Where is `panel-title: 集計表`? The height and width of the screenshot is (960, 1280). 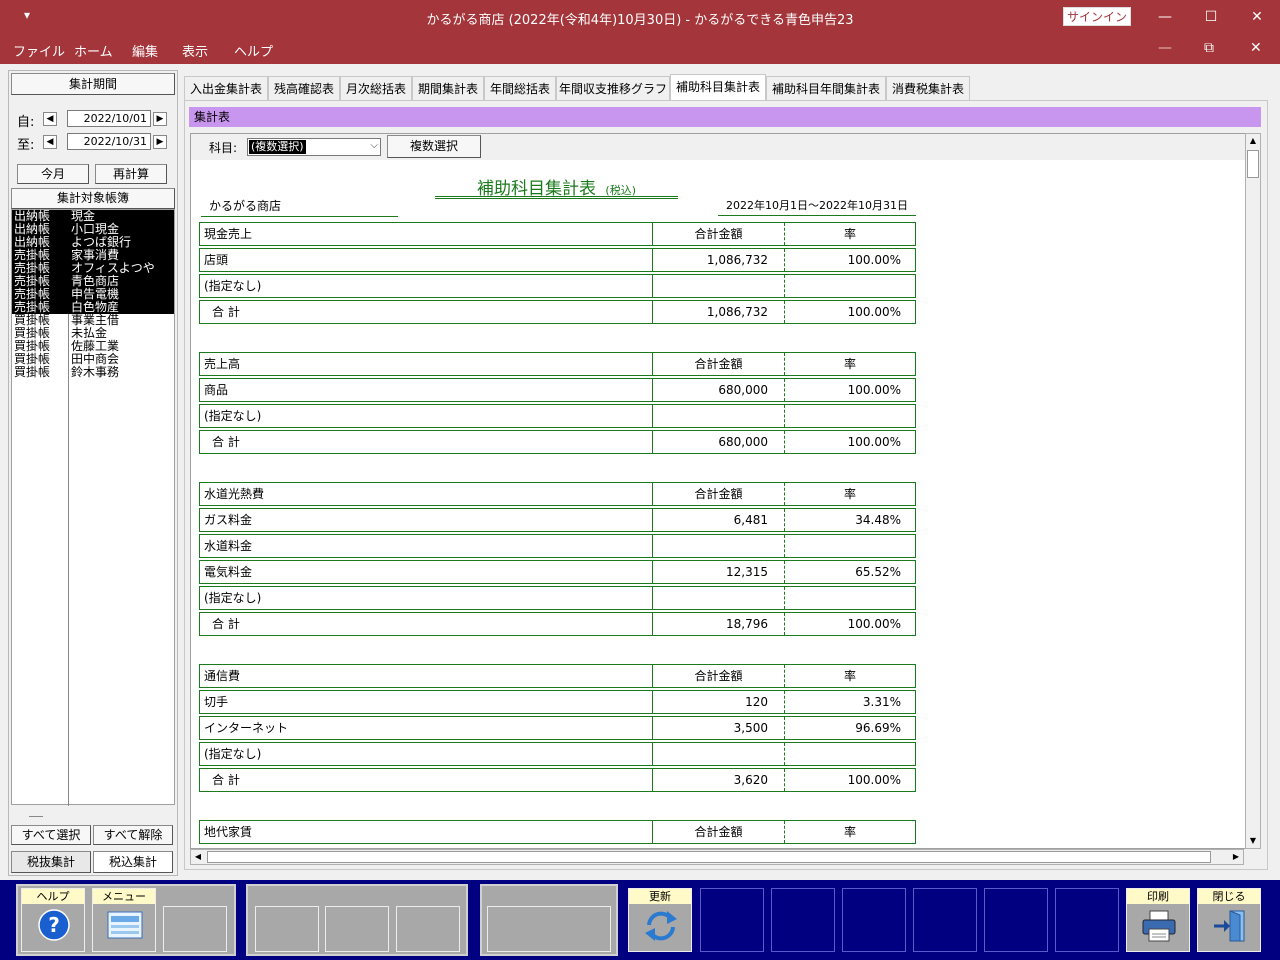 panel-title: 集計表 is located at coordinates (725, 117).